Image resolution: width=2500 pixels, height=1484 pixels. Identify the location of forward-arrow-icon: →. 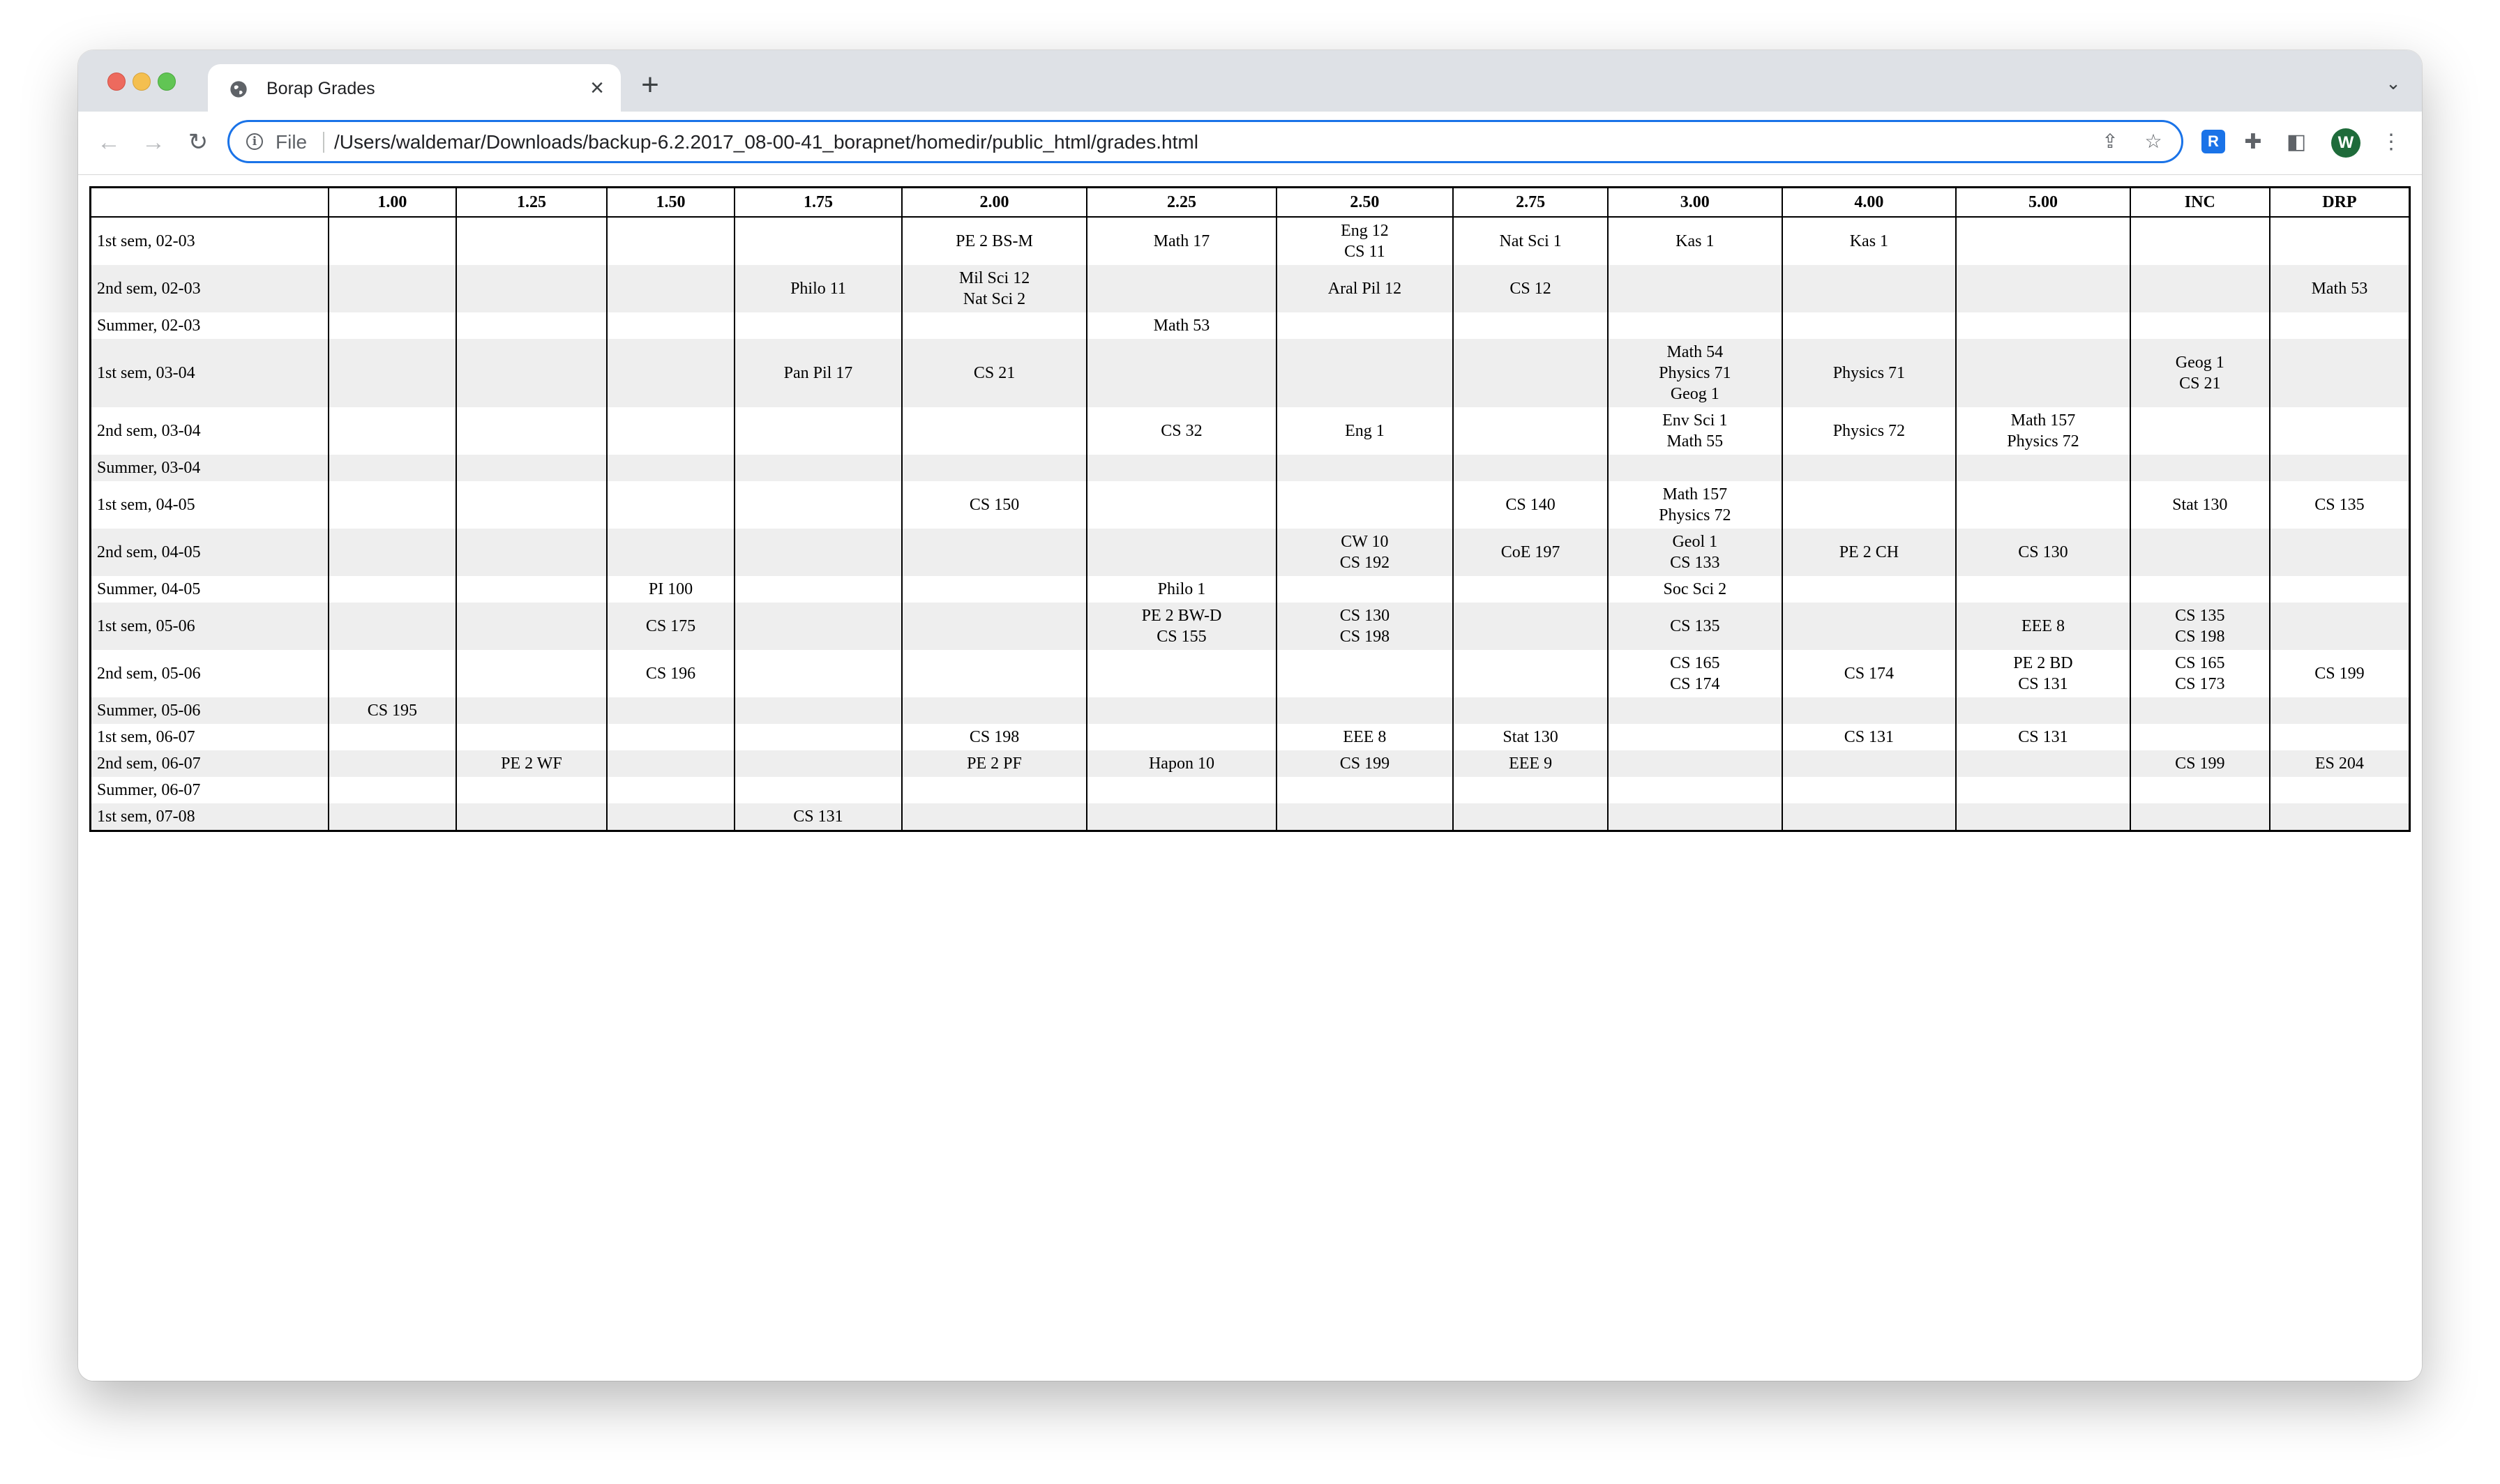
(154, 142).